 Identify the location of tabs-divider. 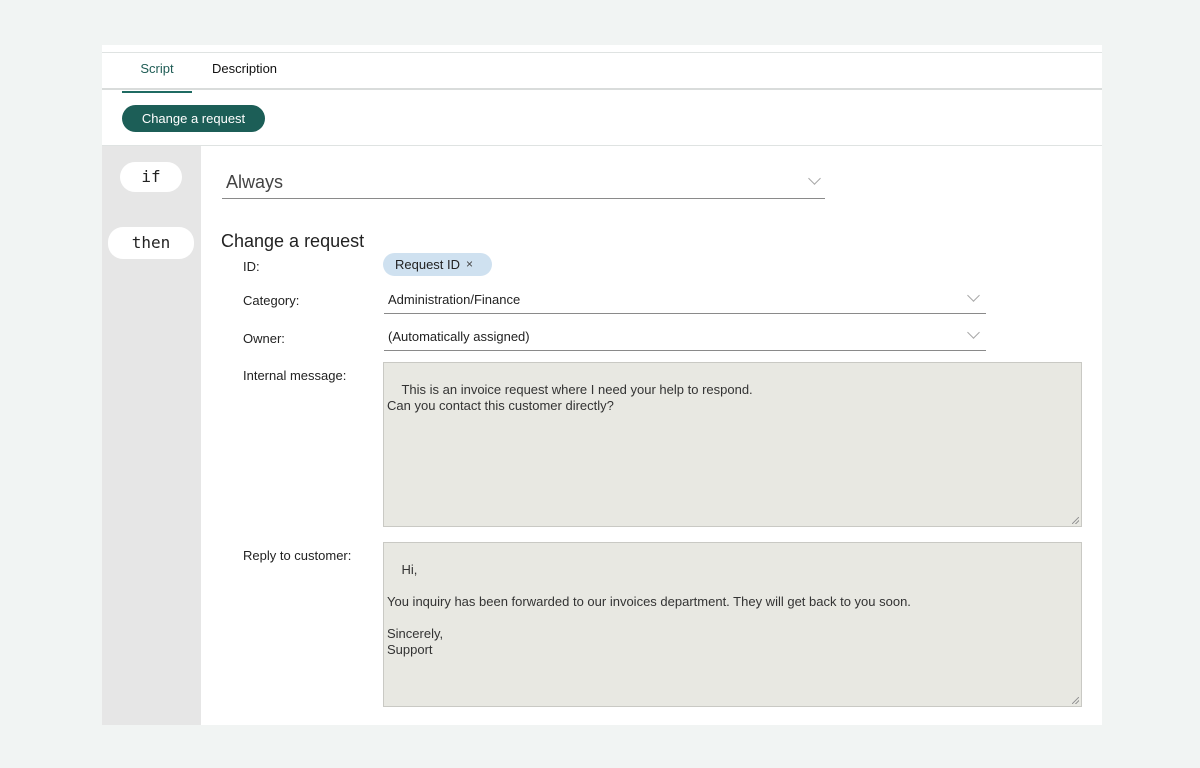
(602, 89).